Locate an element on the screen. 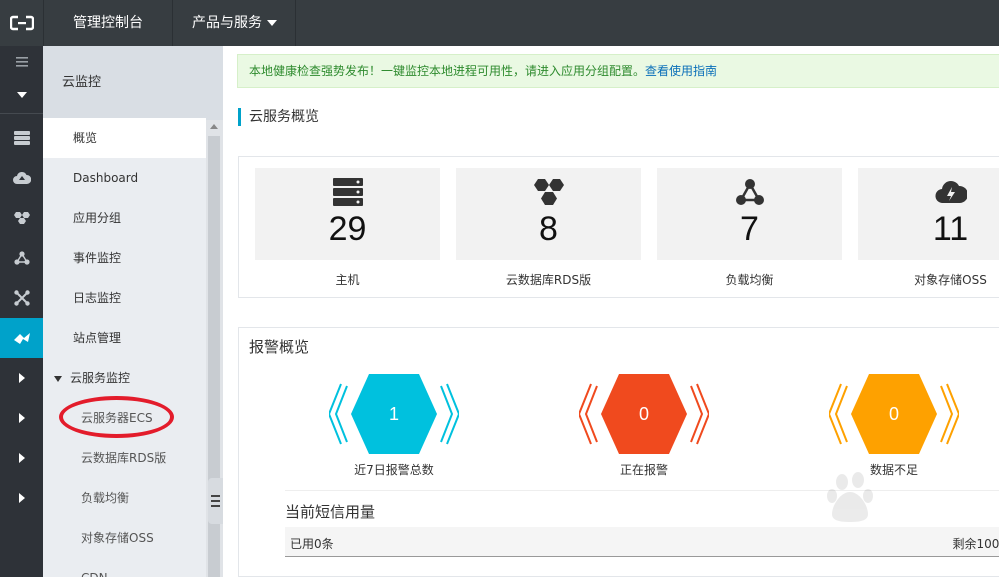 The image size is (999, 577). hosts-count: 29 is located at coordinates (347, 229).